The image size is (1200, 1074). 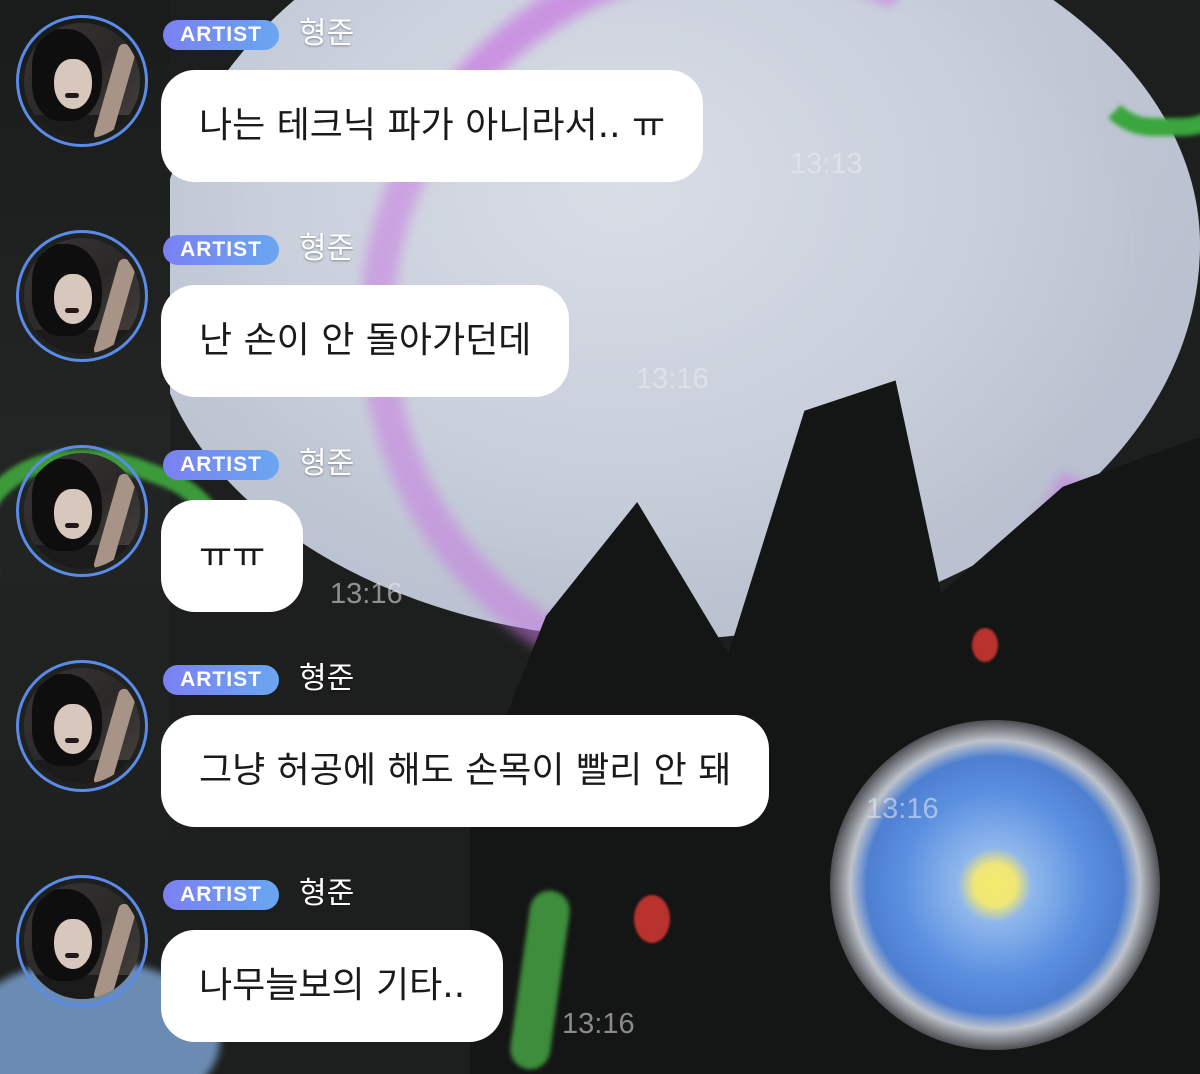 I want to click on message-bubble: 나는 테크닉 파가 아니라서.. ㅠ, so click(x=432, y=126).